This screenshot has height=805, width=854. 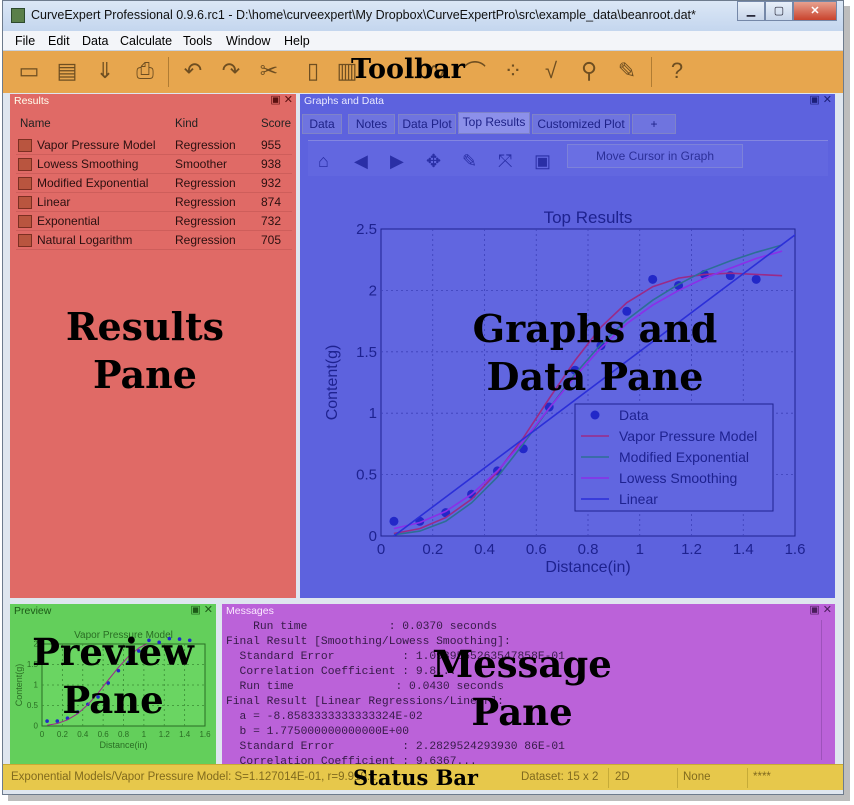 What do you see at coordinates (827, 690) in the screenshot?
I see `messages-scrollbar` at bounding box center [827, 690].